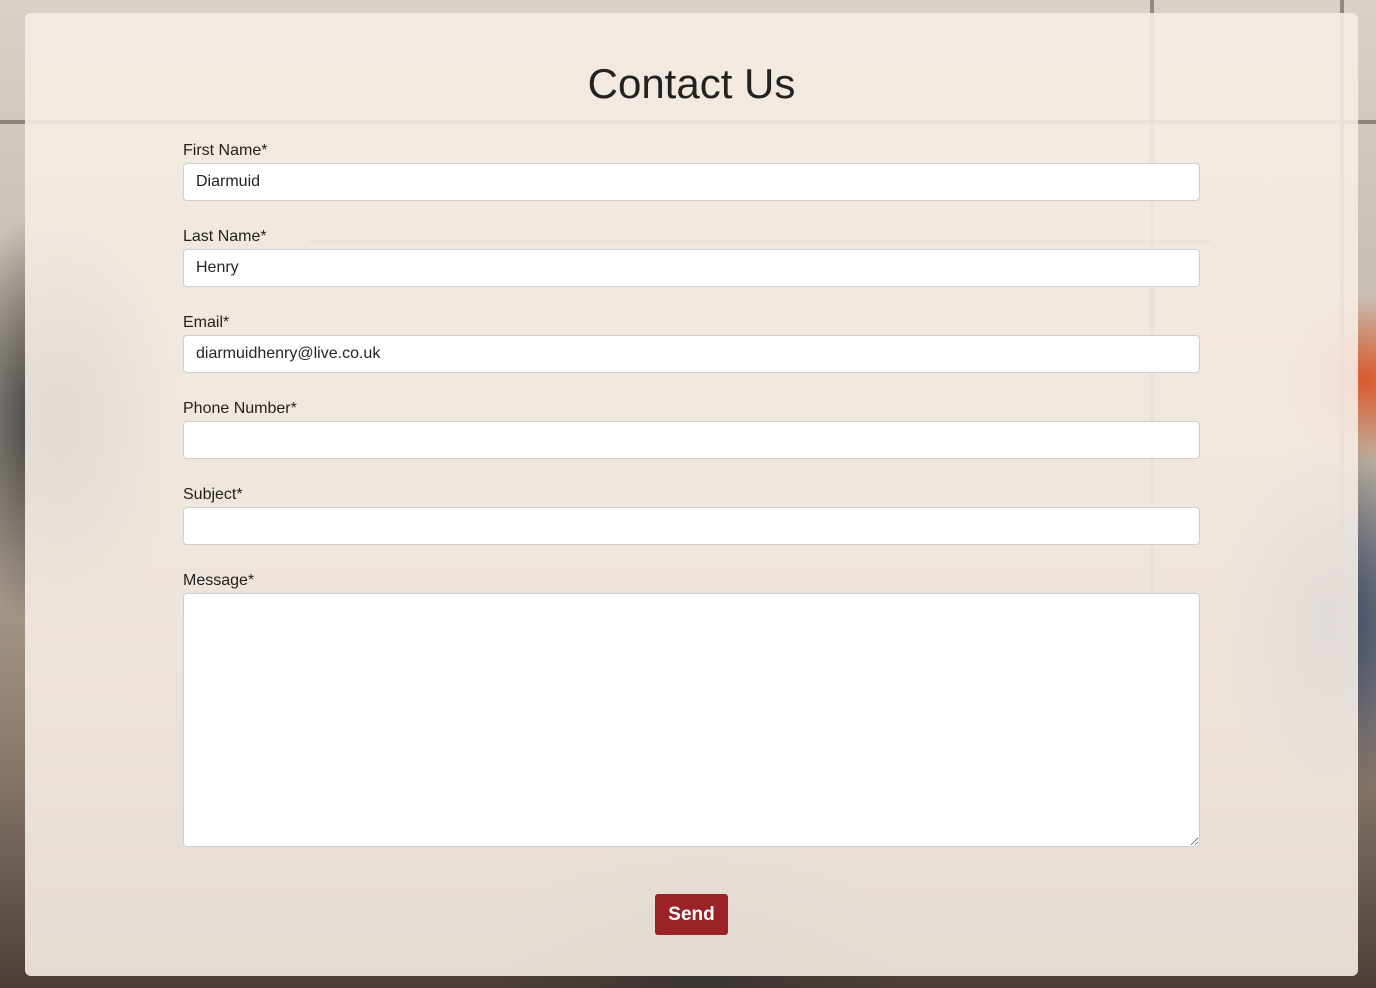 This screenshot has height=988, width=1376. Describe the element at coordinates (219, 580) in the screenshot. I see `message-label: Message*` at that location.